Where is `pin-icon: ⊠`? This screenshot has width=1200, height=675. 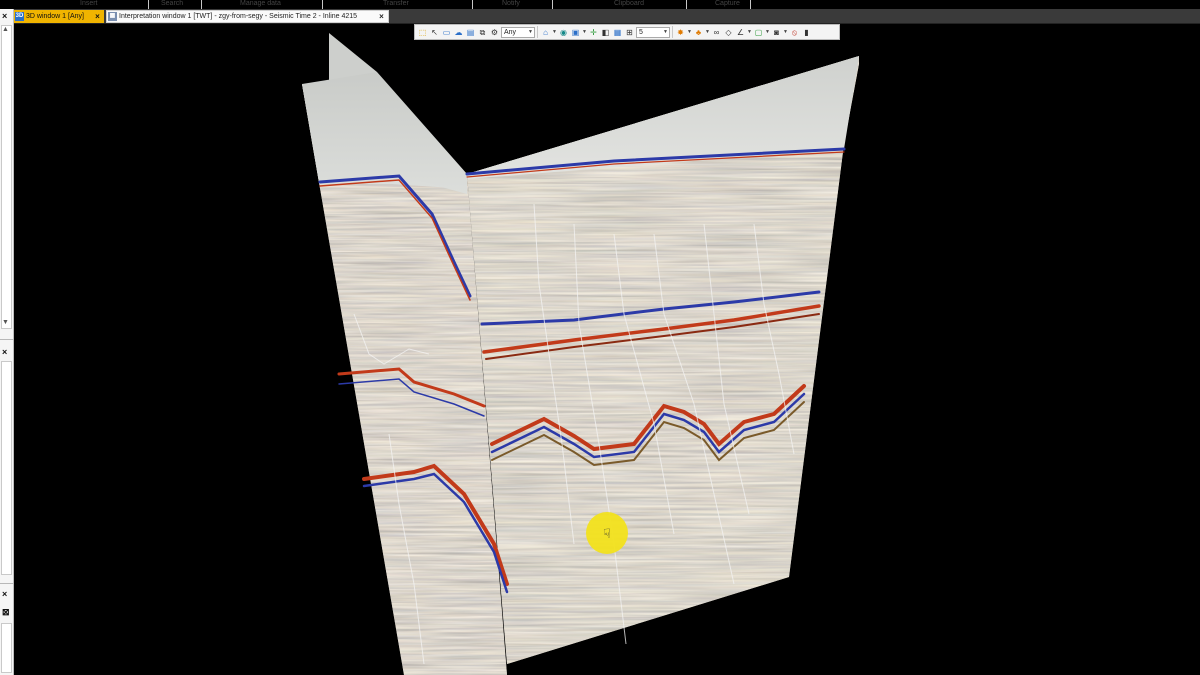
pin-icon: ⊠ is located at coordinates (6, 612).